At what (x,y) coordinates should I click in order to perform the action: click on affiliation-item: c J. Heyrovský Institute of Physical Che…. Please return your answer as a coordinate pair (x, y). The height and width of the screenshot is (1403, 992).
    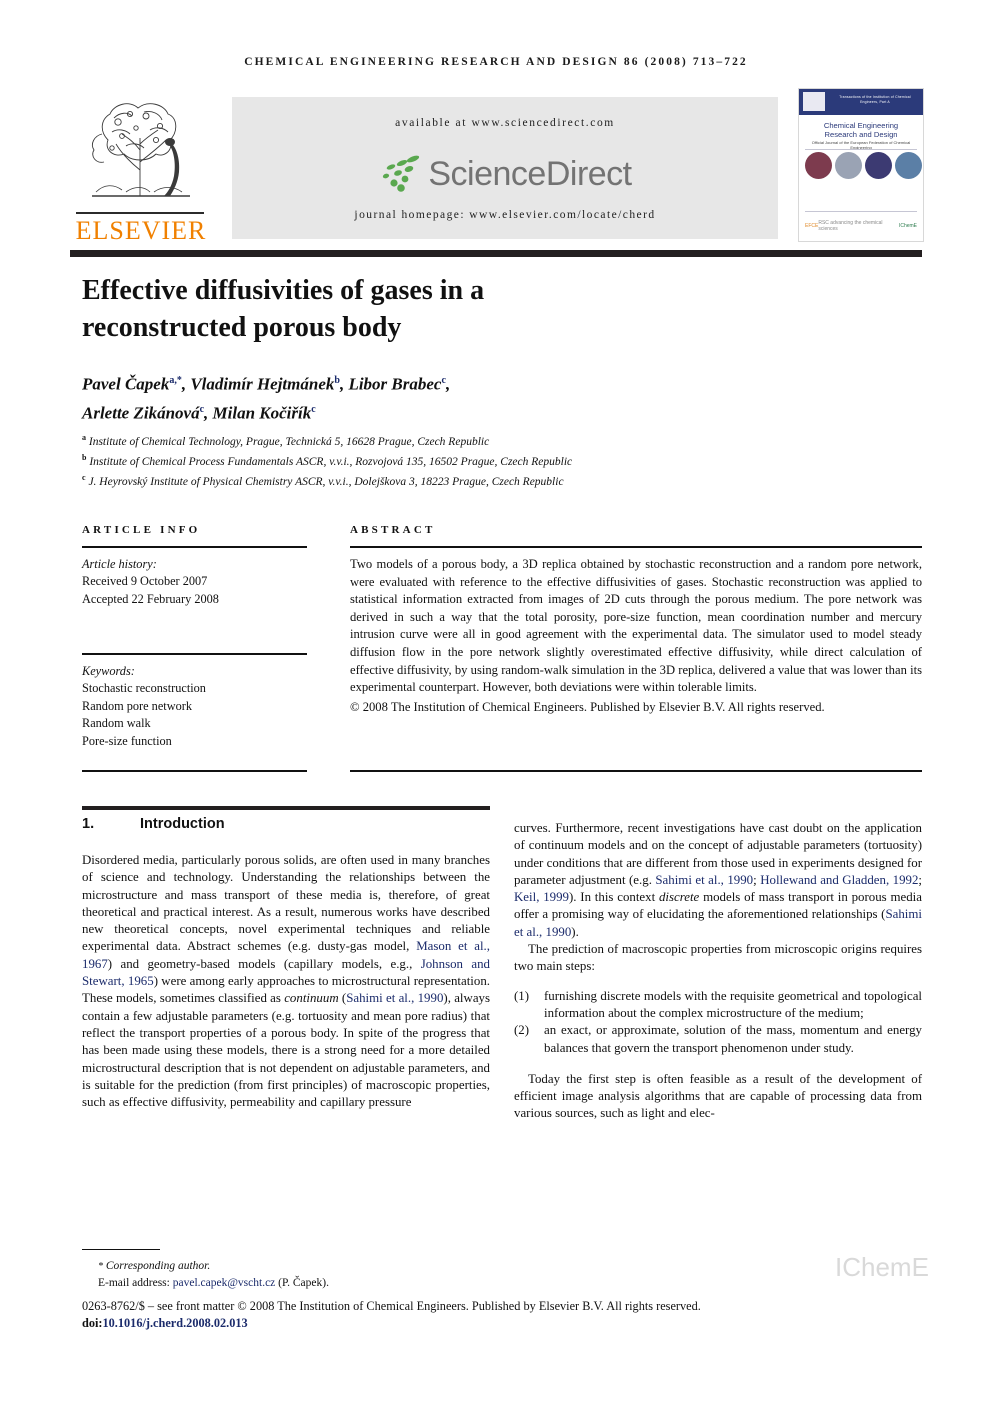
    Looking at the image, I should click on (482, 480).